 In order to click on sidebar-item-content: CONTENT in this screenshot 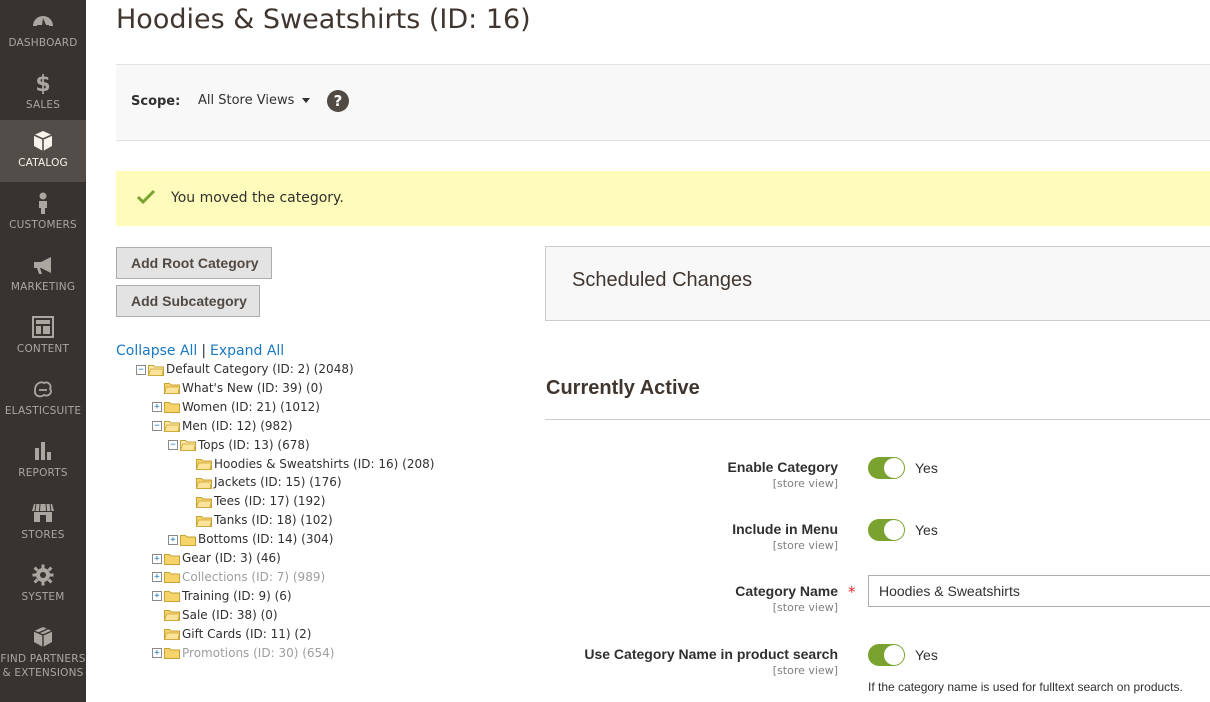, I will do `click(43, 337)`.